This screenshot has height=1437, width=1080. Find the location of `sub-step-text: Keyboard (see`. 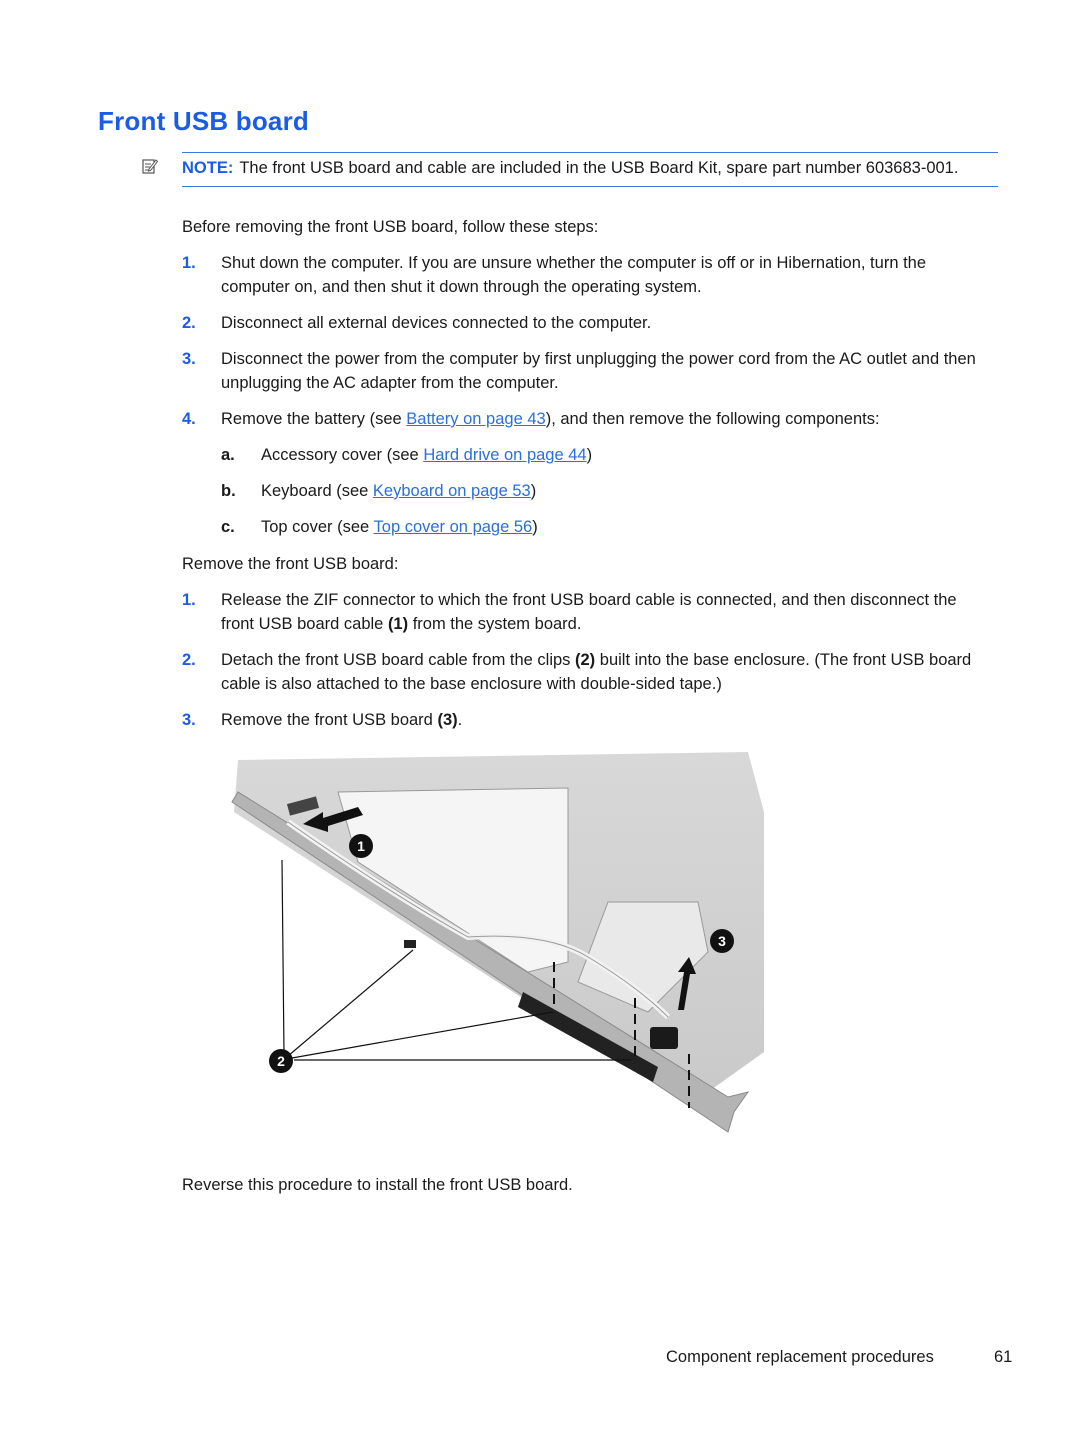

sub-step-text: Keyboard (see is located at coordinates (317, 491).